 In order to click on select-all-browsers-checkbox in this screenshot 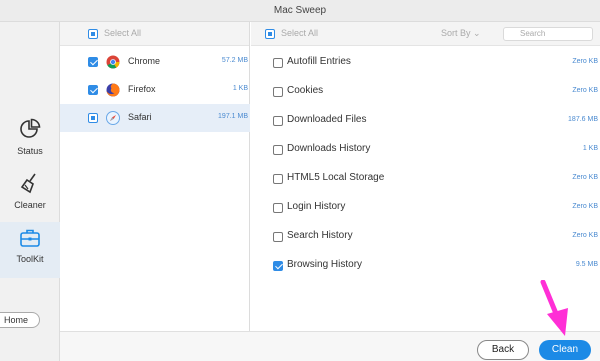, I will do `click(93, 34)`.